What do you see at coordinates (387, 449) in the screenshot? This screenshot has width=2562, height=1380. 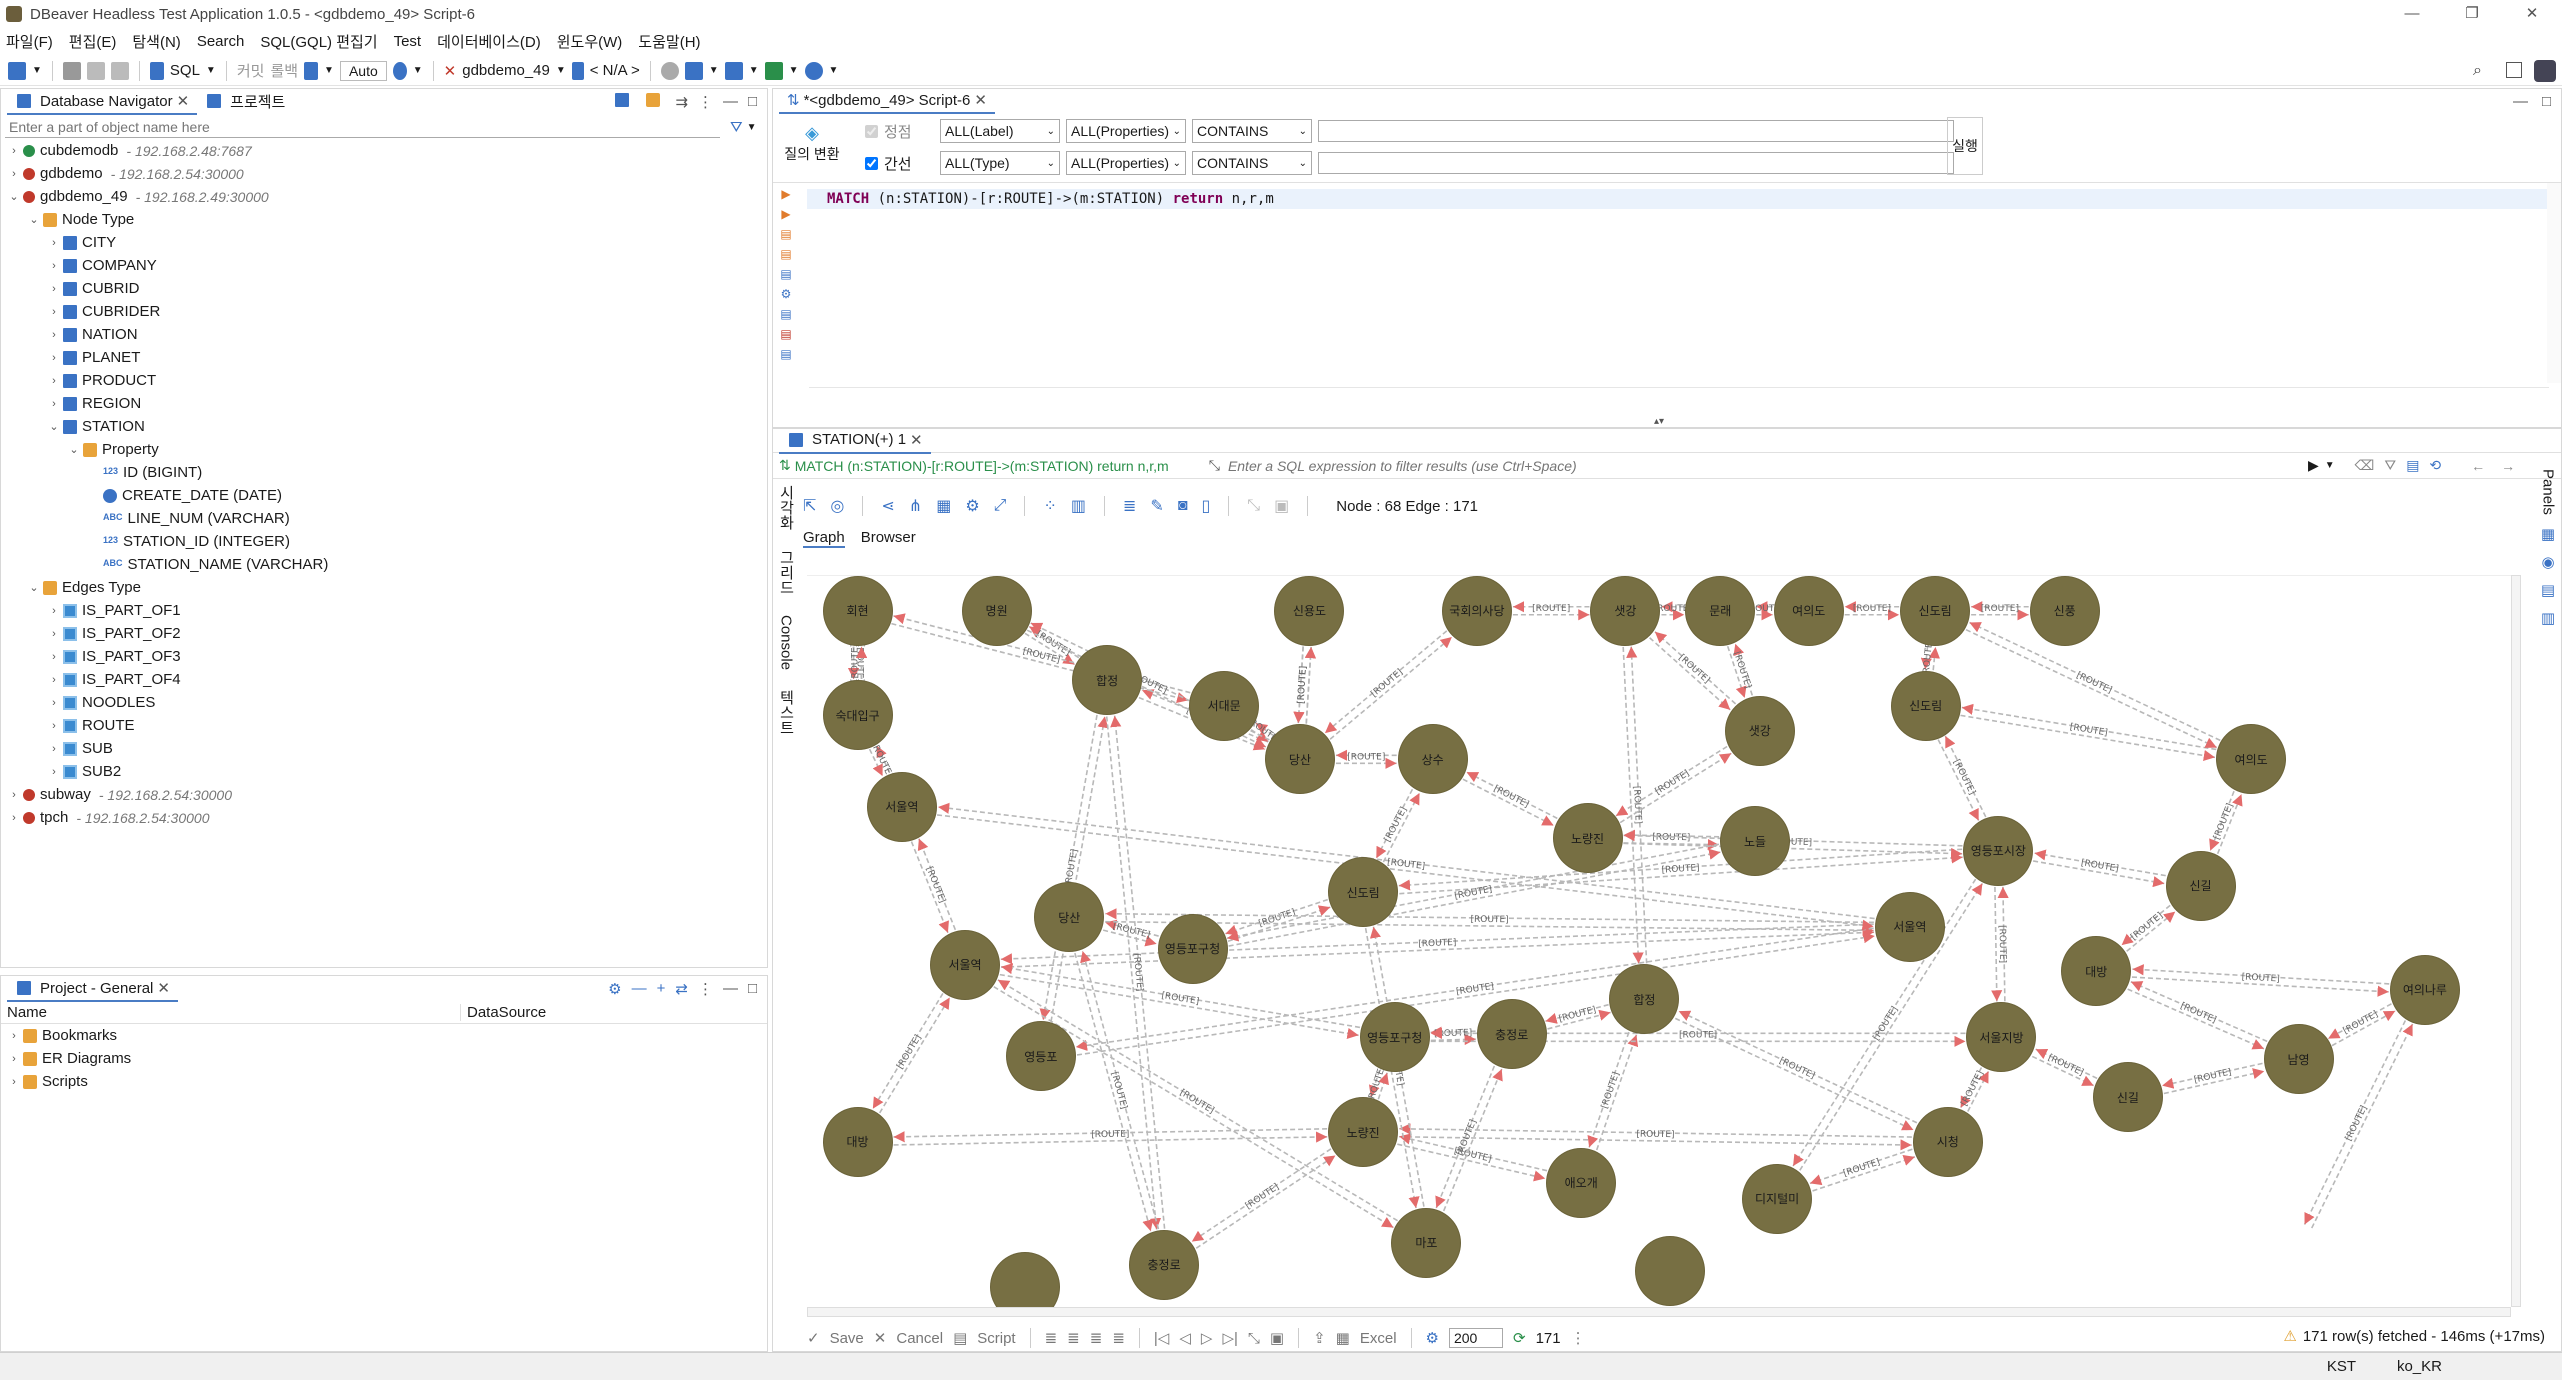 I see `tree-property: ⌄ Property` at bounding box center [387, 449].